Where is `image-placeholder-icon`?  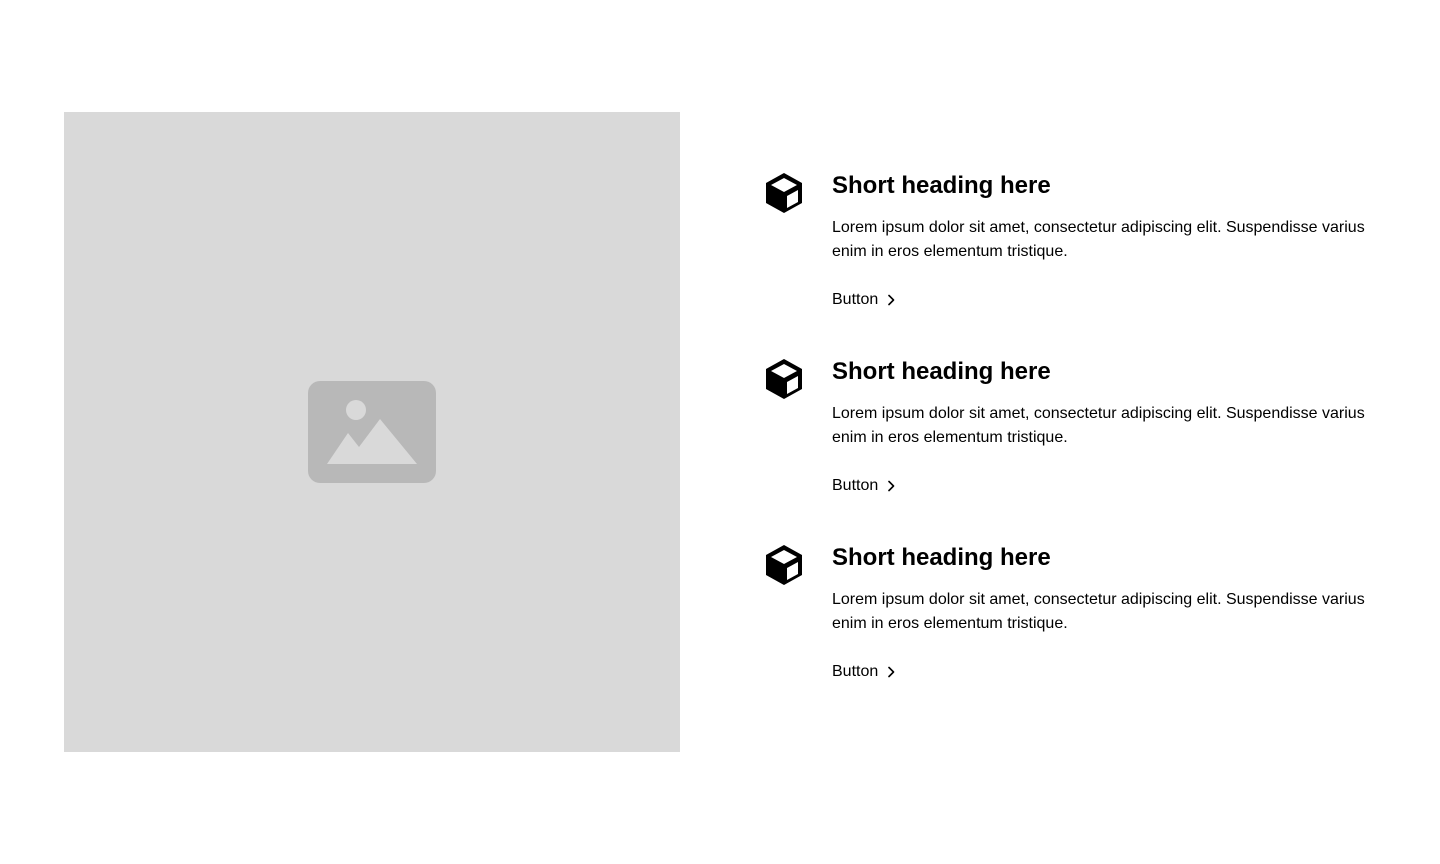 image-placeholder-icon is located at coordinates (372, 432).